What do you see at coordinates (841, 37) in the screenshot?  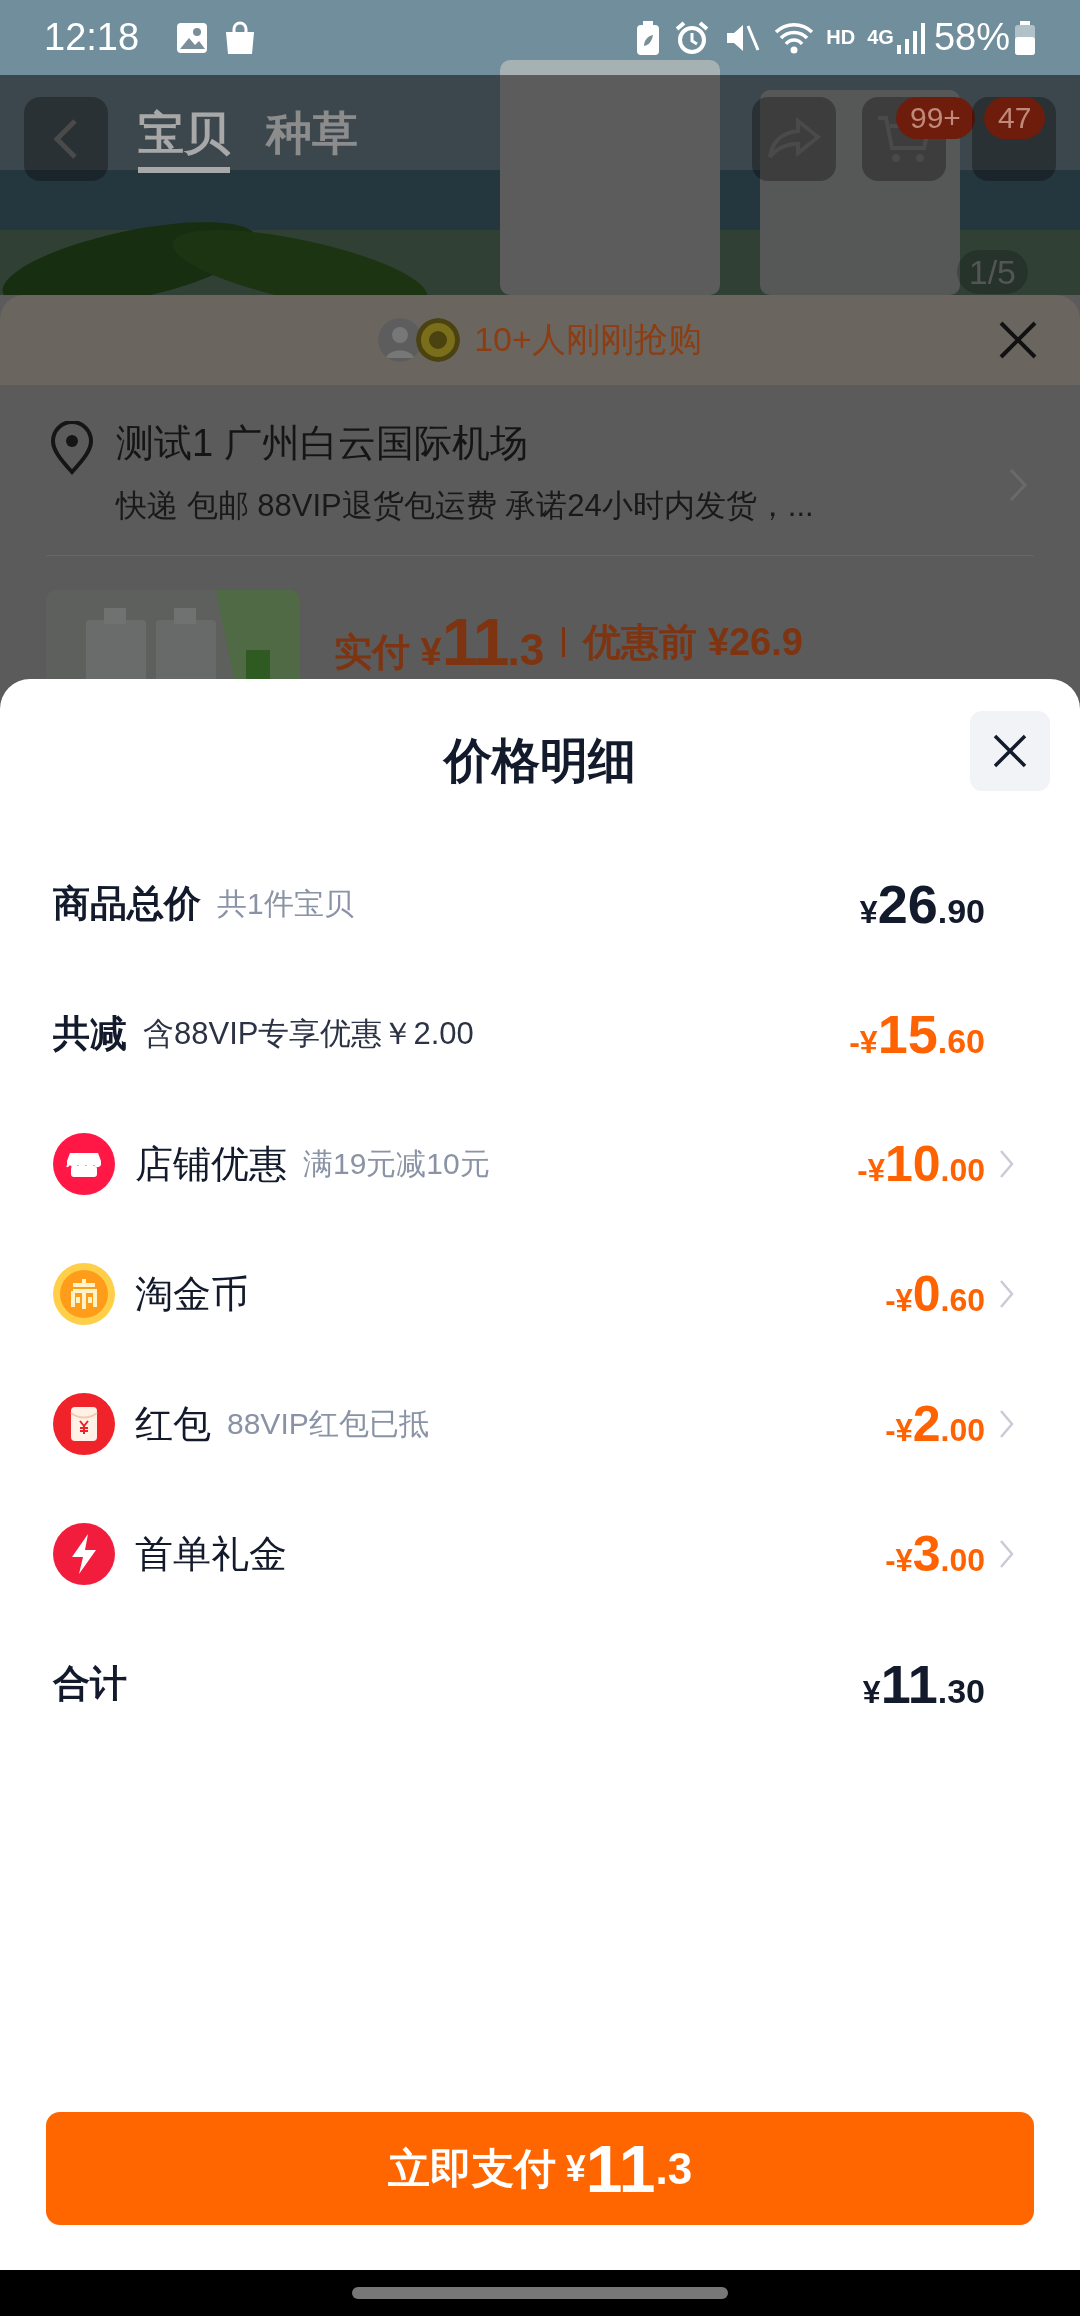 I see `hd-label: HD` at bounding box center [841, 37].